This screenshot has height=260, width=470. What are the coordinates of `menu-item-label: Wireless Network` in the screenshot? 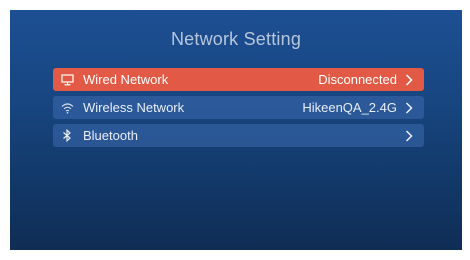 It's located at (134, 107).